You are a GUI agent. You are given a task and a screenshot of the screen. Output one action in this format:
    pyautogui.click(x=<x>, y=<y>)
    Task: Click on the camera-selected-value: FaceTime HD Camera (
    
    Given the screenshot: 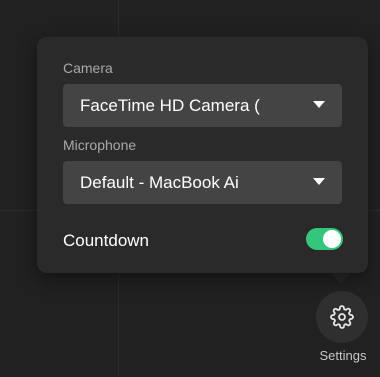 What is the action you would take?
    pyautogui.click(x=170, y=105)
    